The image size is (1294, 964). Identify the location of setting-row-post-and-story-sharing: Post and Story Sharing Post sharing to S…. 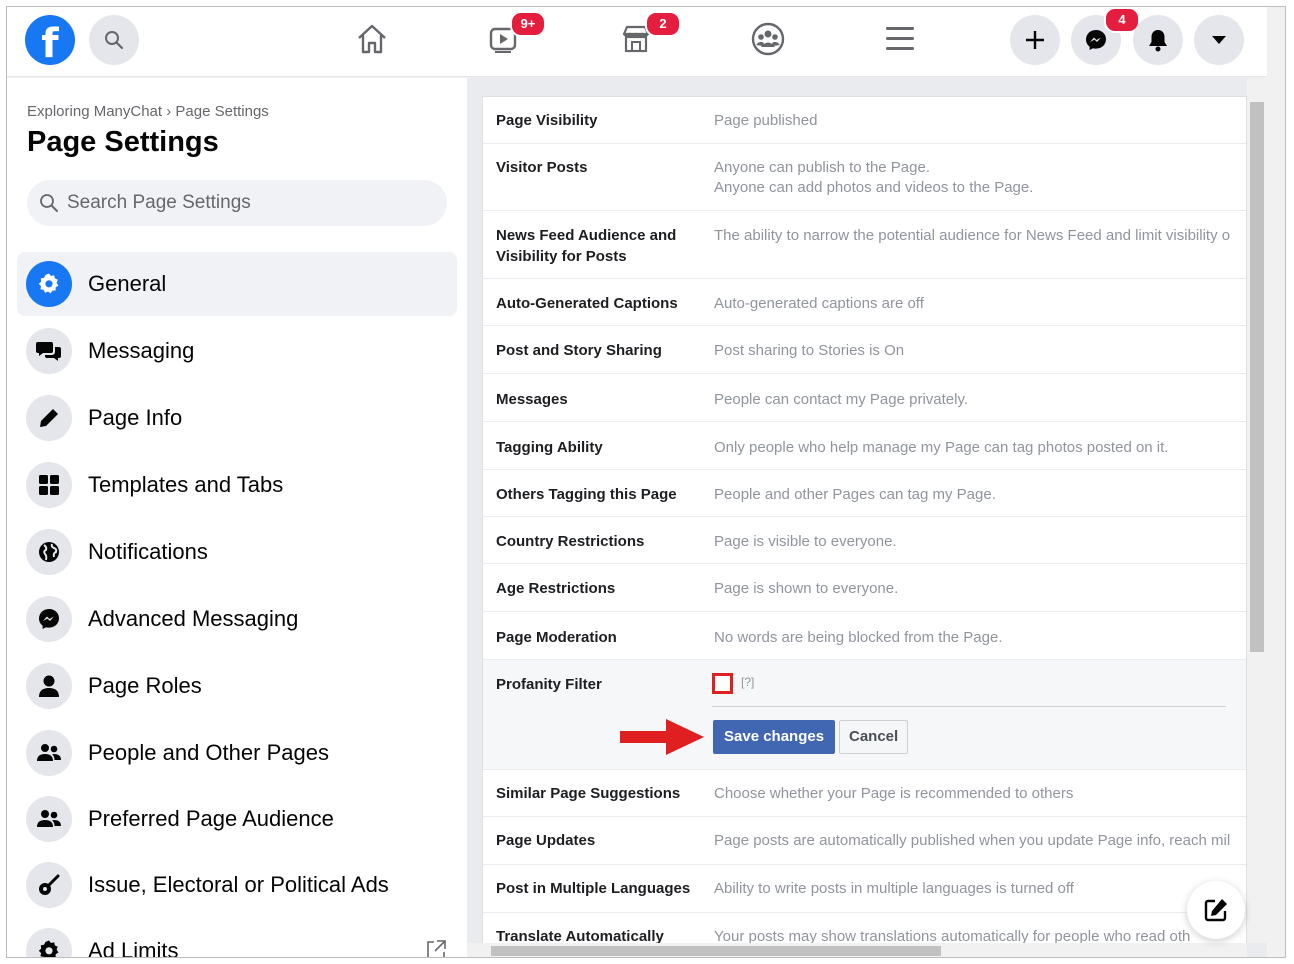
(864, 350).